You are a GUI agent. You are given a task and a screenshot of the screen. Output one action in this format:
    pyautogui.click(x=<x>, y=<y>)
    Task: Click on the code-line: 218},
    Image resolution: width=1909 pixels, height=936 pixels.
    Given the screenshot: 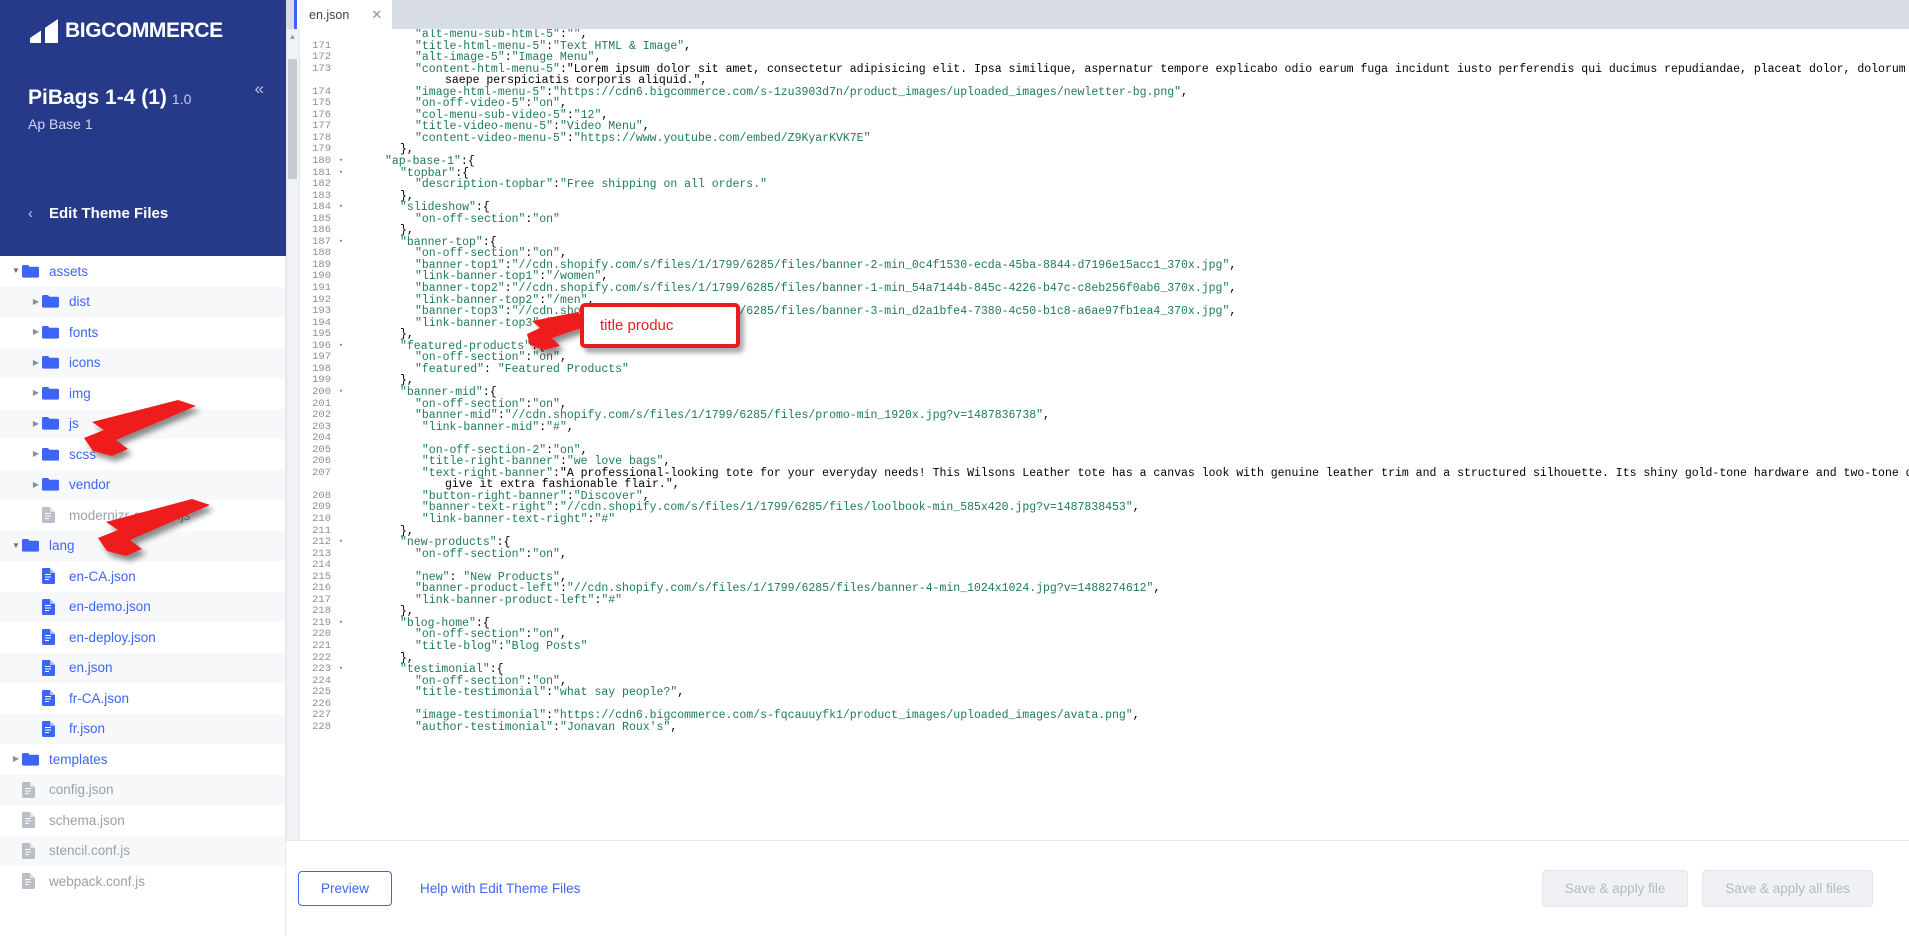 What is the action you would take?
    pyautogui.click(x=1098, y=612)
    